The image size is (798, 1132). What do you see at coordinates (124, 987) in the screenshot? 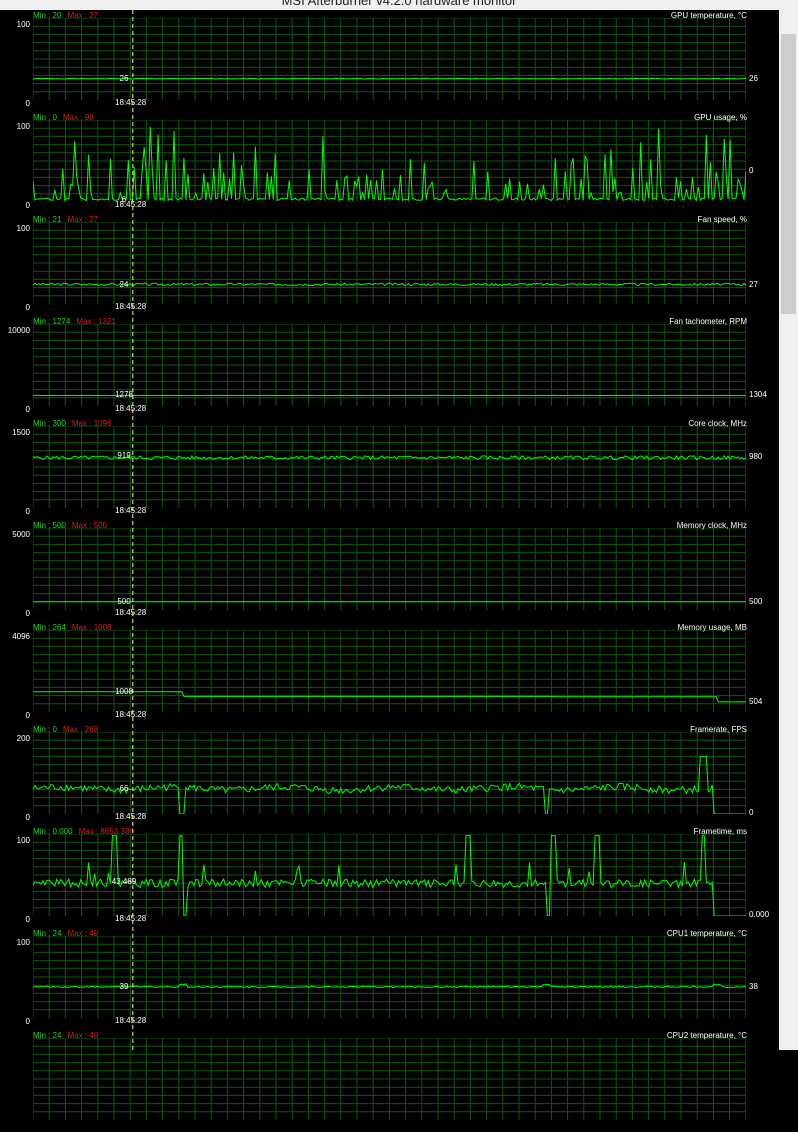
I see `cursor-value: 39` at bounding box center [124, 987].